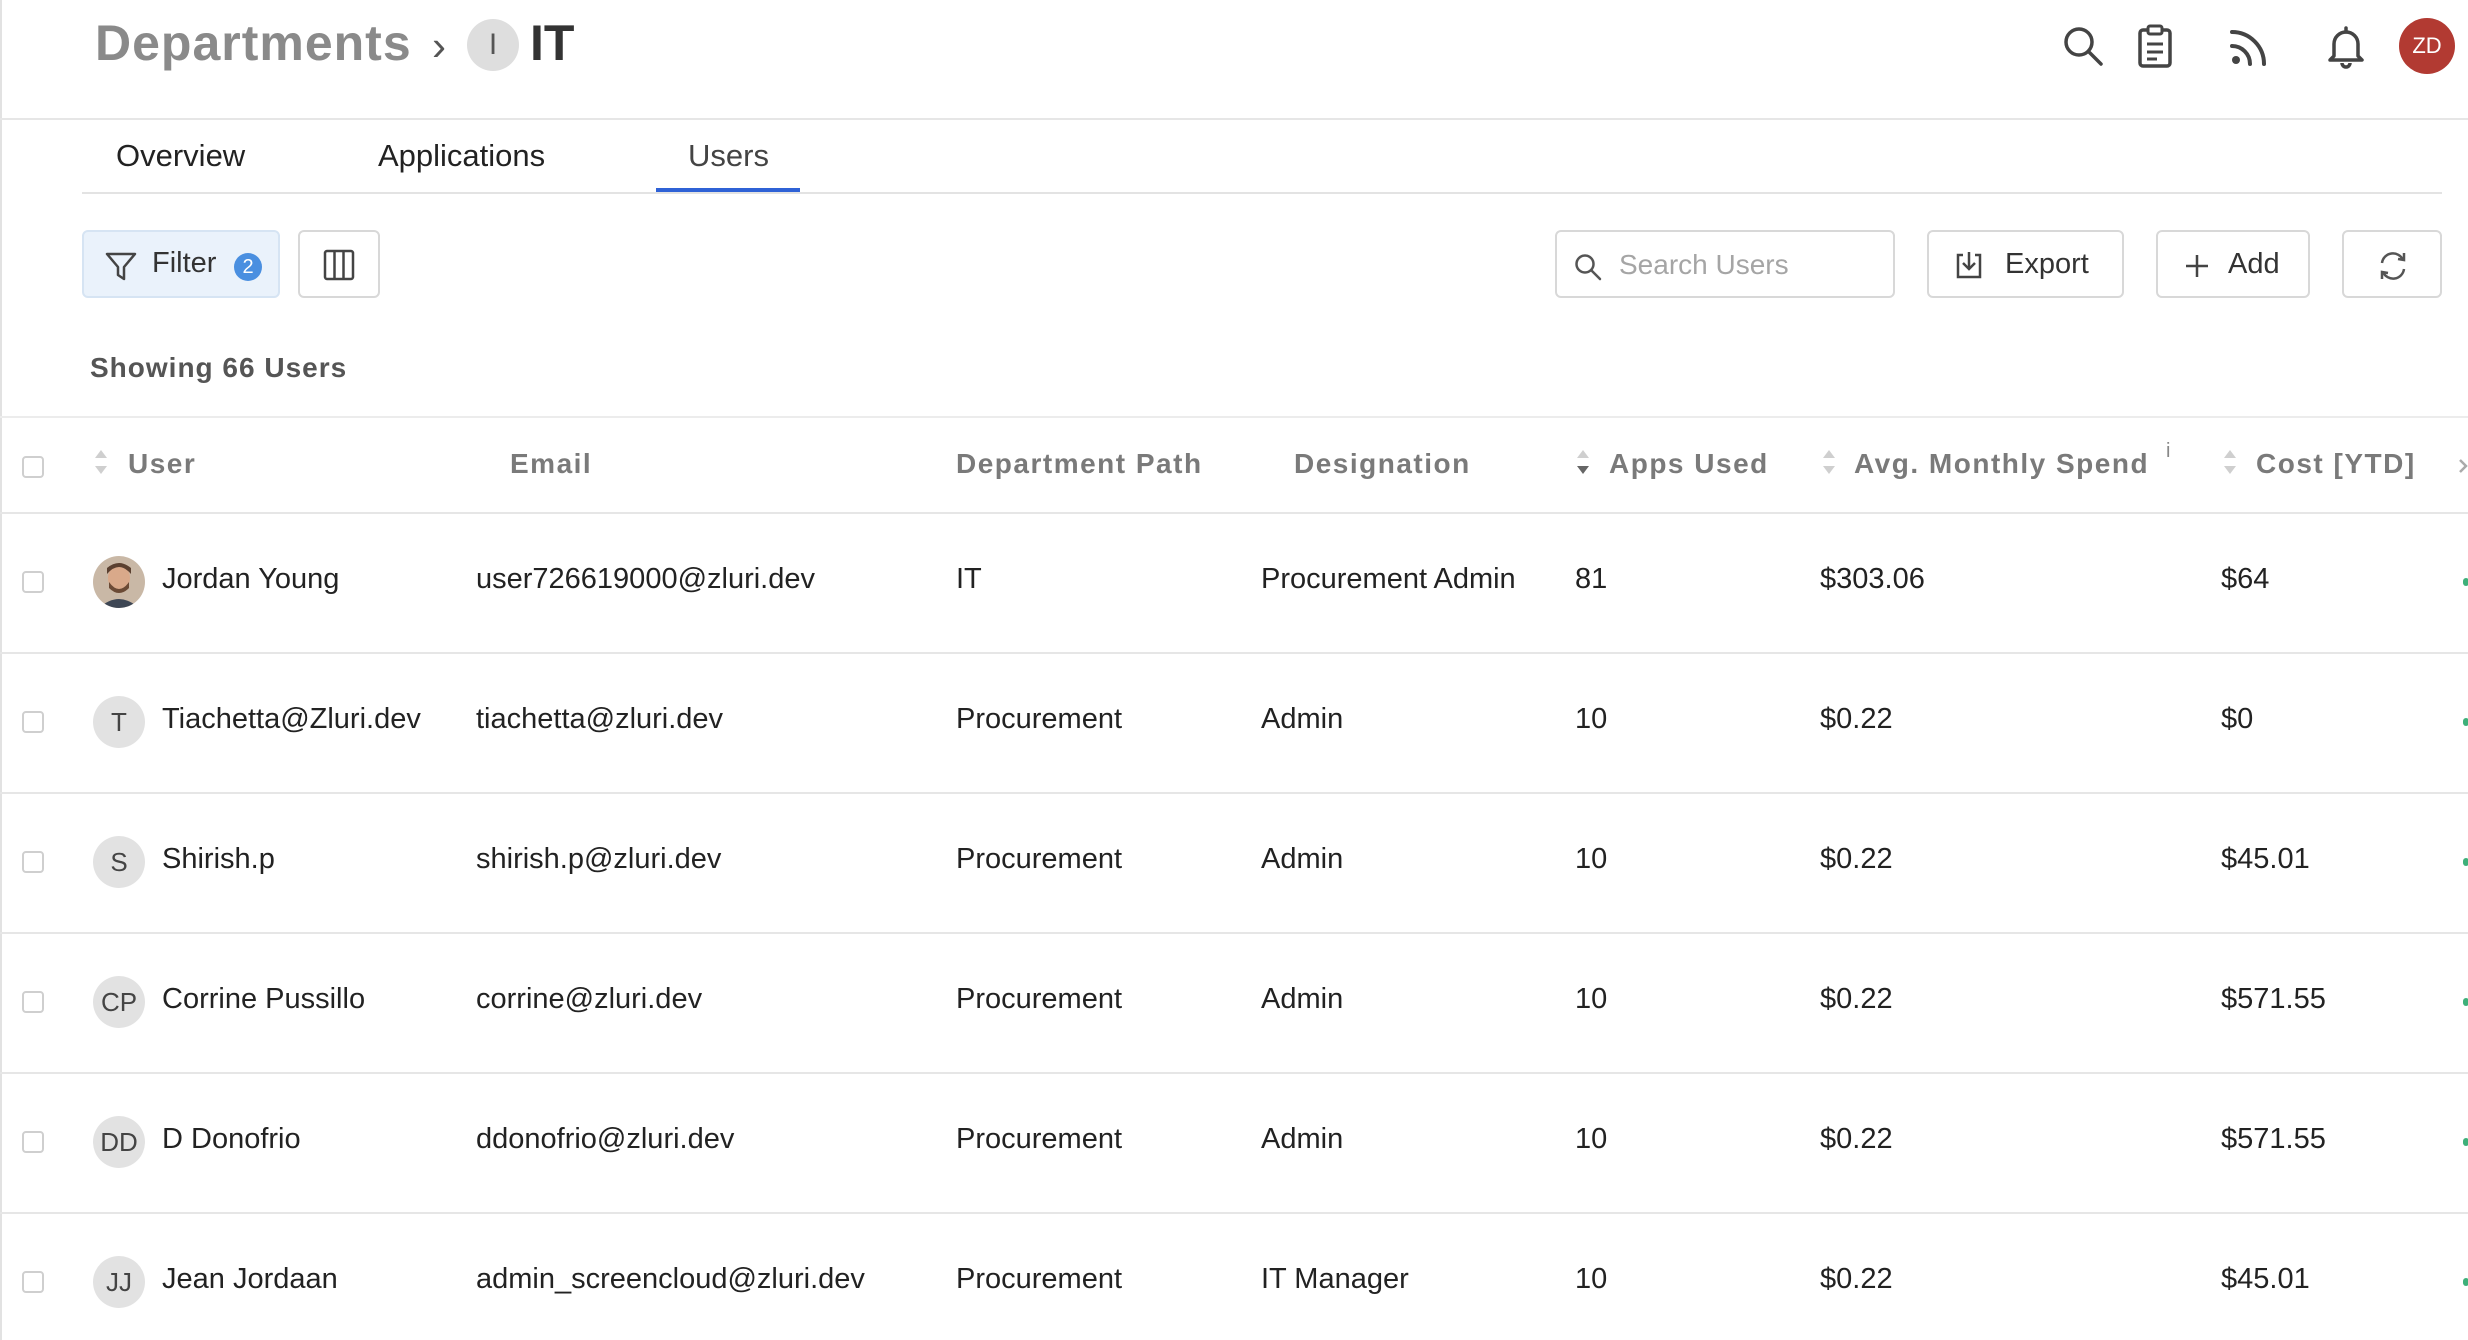 This screenshot has height=1340, width=2468. Describe the element at coordinates (2463, 466) in the screenshot. I see `chevron-right-icon` at that location.